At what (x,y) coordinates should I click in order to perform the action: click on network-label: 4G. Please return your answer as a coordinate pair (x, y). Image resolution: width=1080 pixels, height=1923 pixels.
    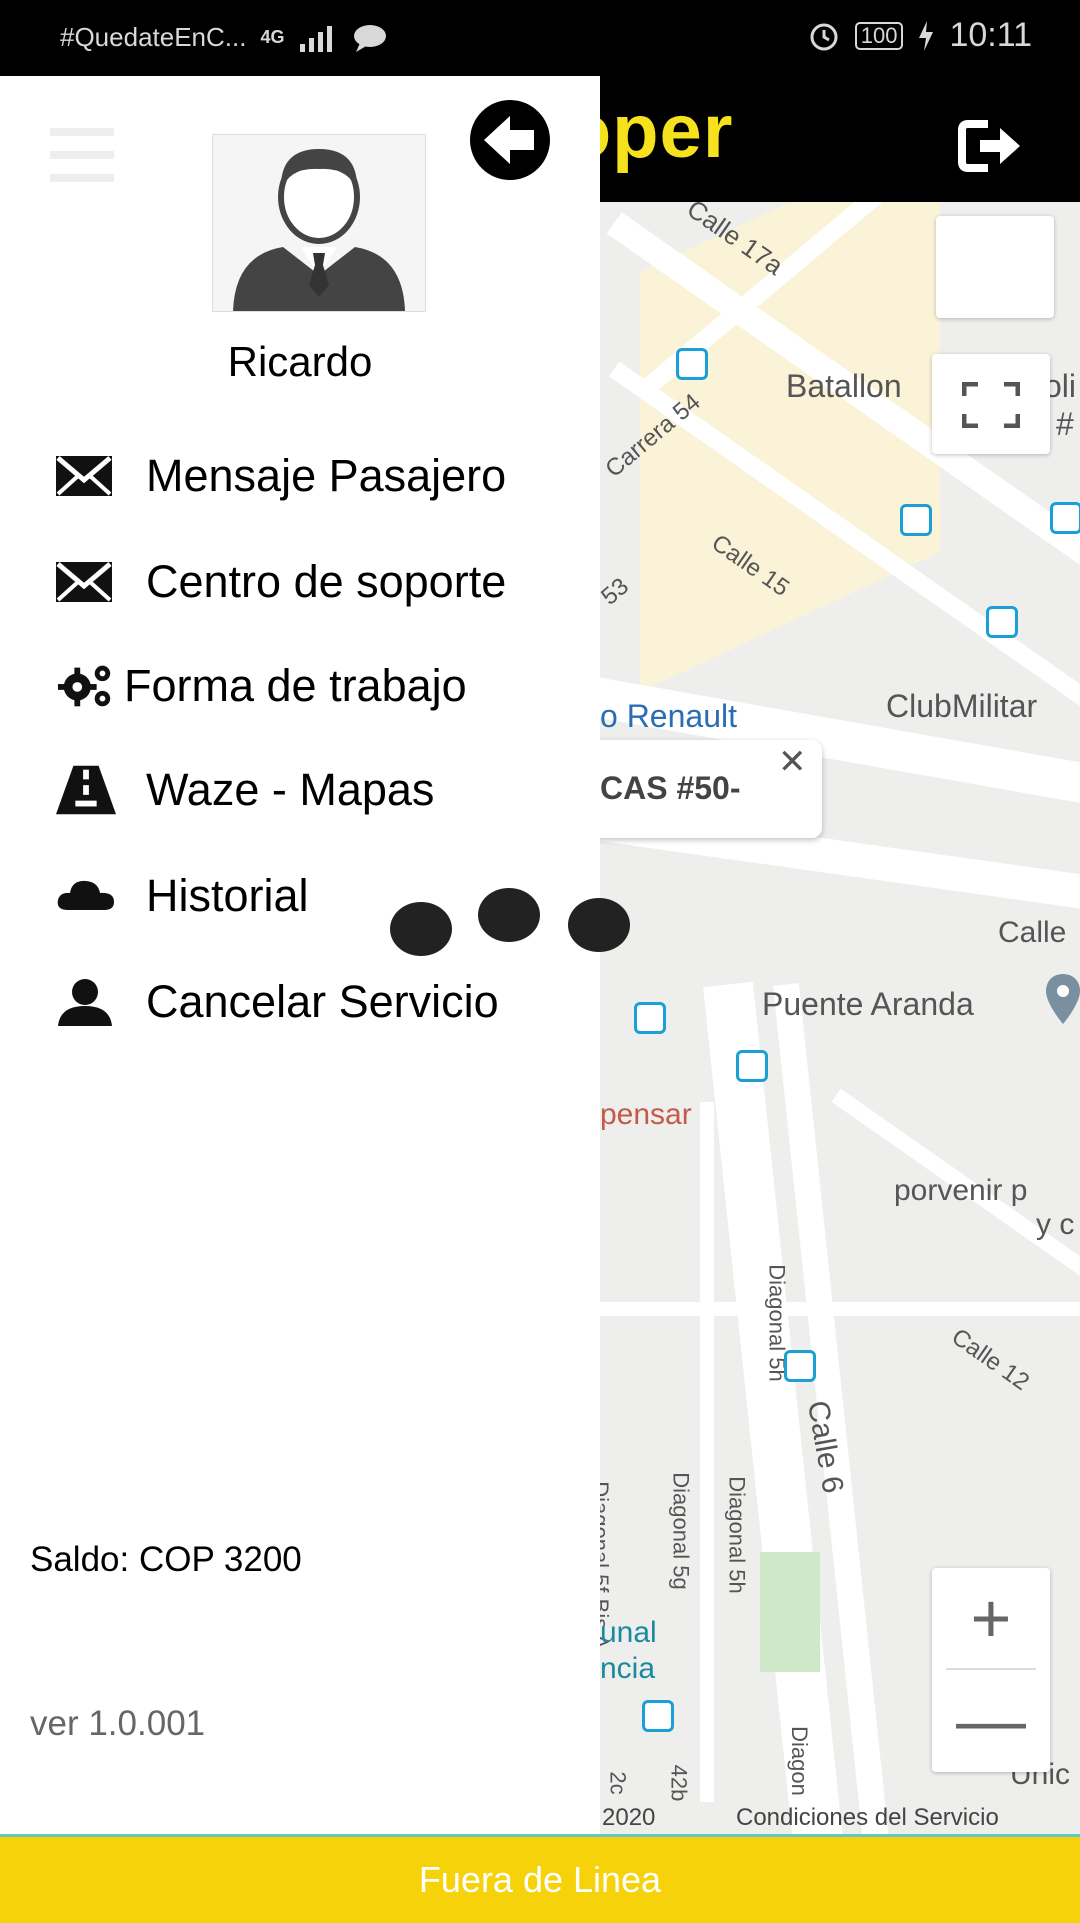
    Looking at the image, I should click on (272, 37).